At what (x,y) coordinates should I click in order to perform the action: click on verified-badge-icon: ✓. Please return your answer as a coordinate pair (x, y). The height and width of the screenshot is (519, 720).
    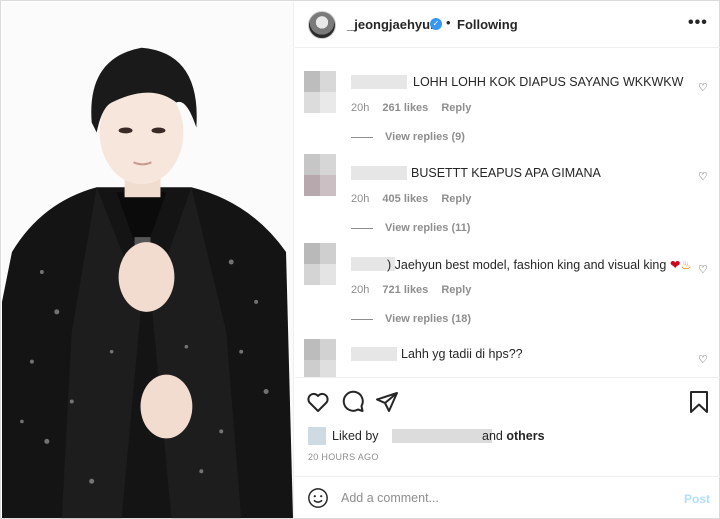
    Looking at the image, I should click on (436, 24).